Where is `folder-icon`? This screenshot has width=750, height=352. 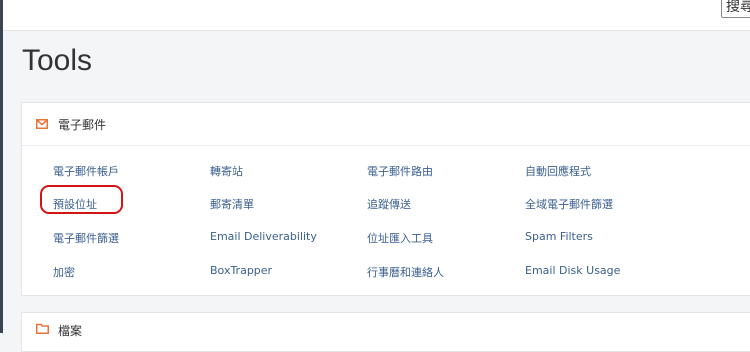
folder-icon is located at coordinates (42, 328).